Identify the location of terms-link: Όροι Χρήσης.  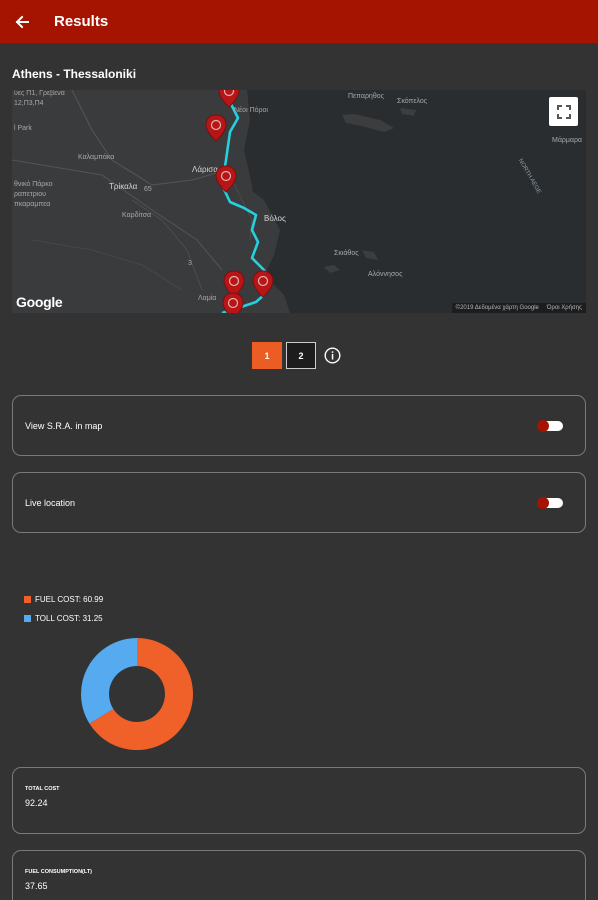
(564, 308).